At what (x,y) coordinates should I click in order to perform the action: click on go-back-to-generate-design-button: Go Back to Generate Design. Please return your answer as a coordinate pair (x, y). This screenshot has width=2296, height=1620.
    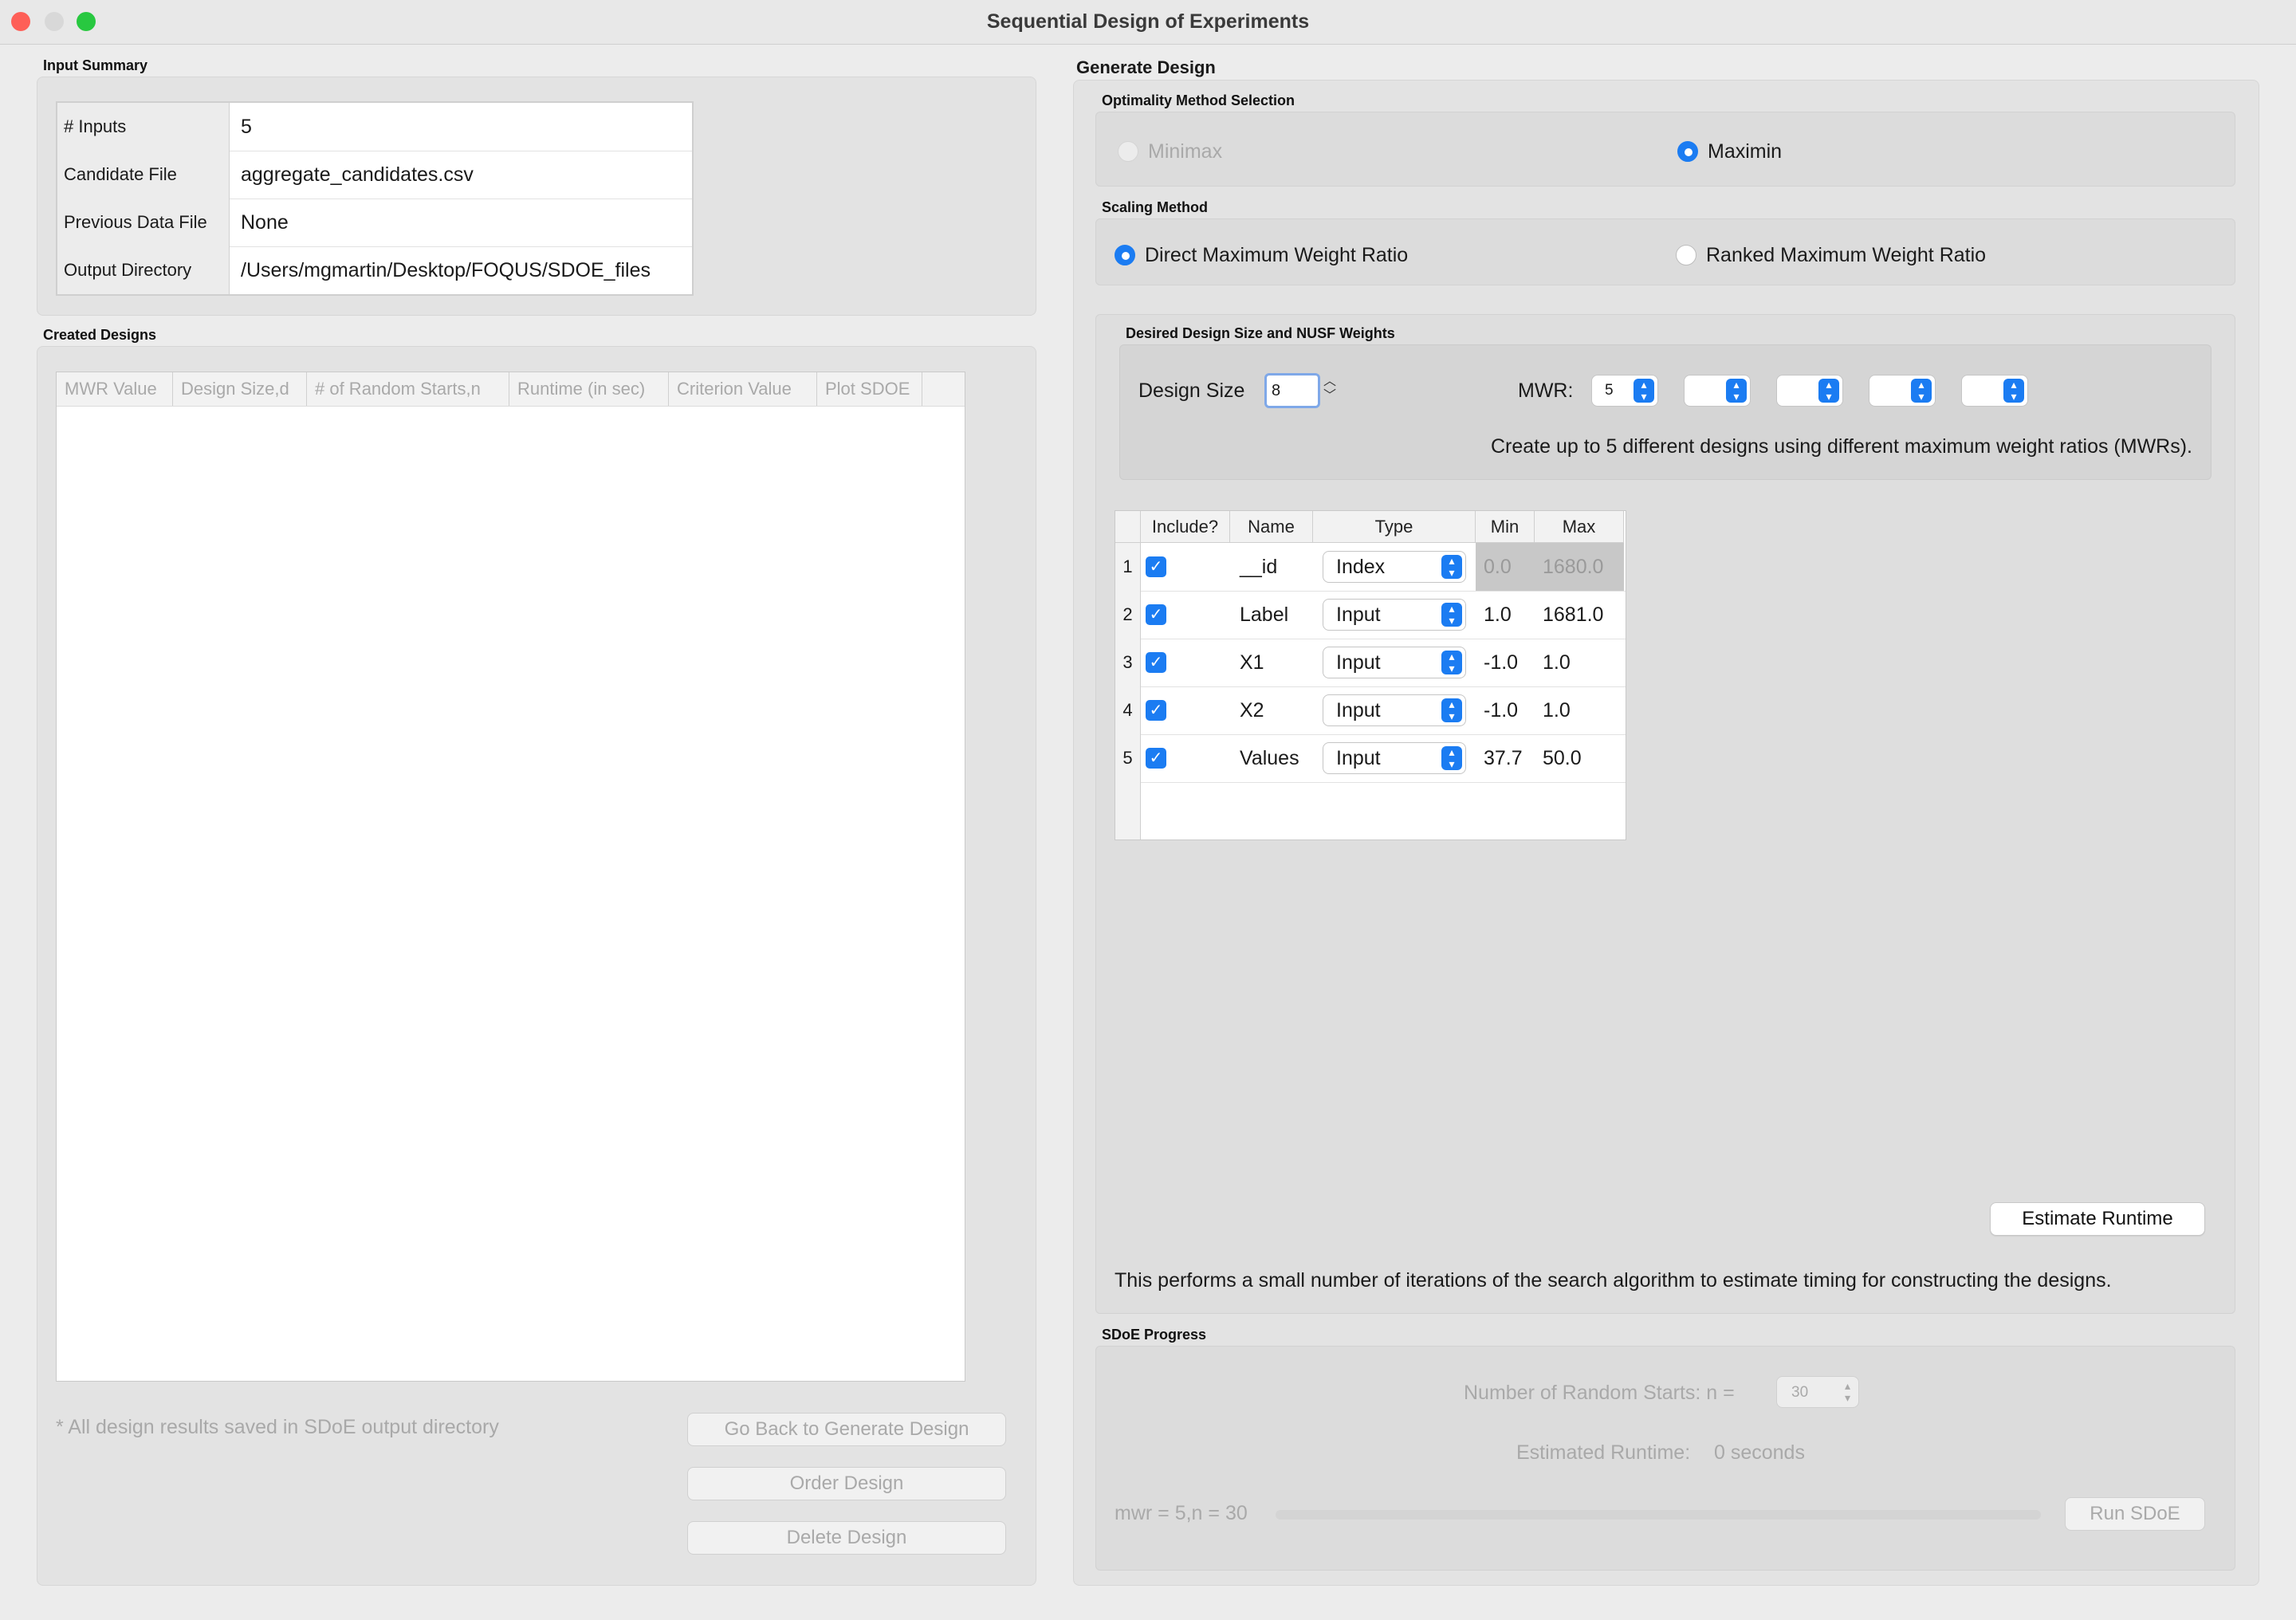
    Looking at the image, I should click on (846, 1430).